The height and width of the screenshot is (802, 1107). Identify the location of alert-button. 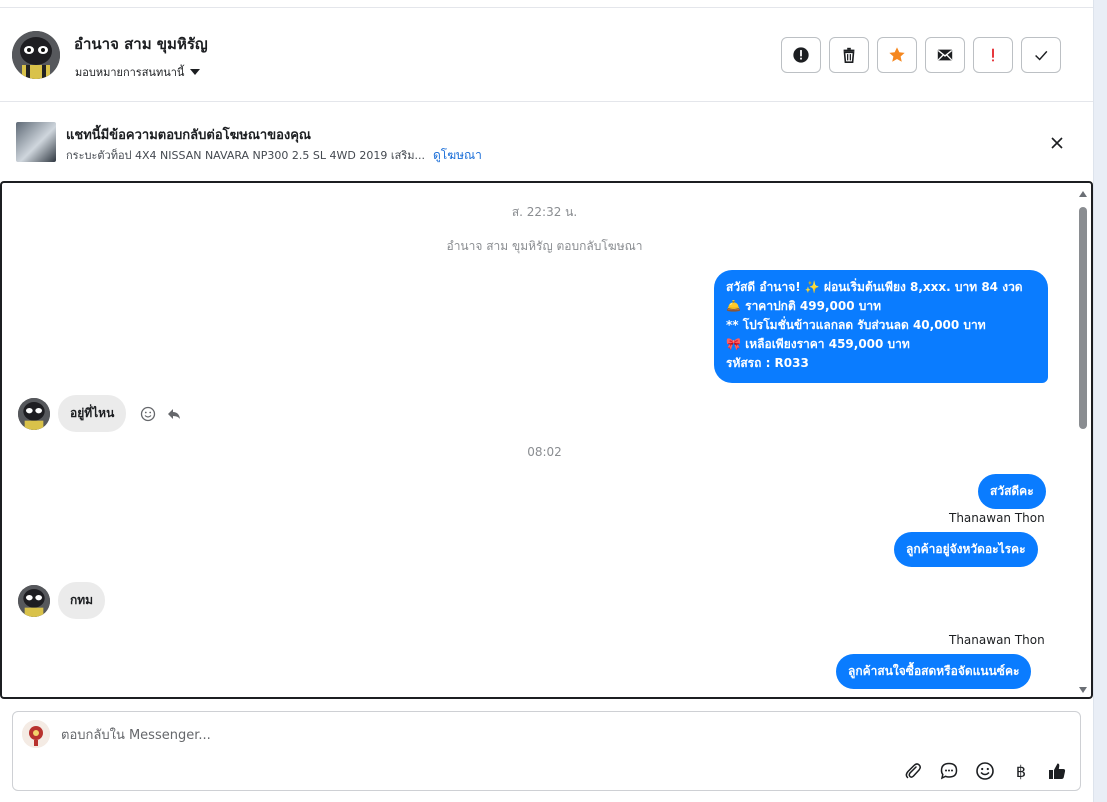
(801, 55).